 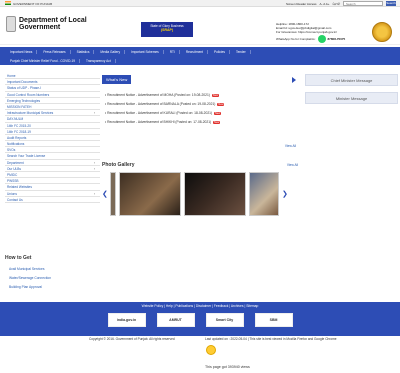 What do you see at coordinates (22, 51) in the screenshot?
I see `nav-item: Important News` at bounding box center [22, 51].